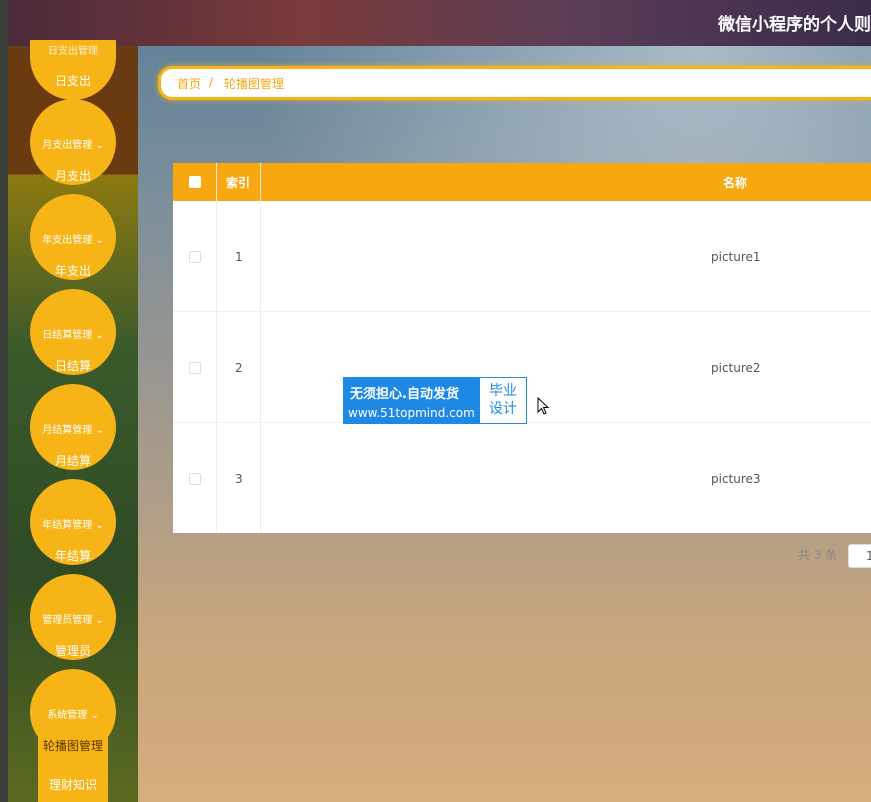  Describe the element at coordinates (239, 368) in the screenshot. I see `row-index: 2` at that location.